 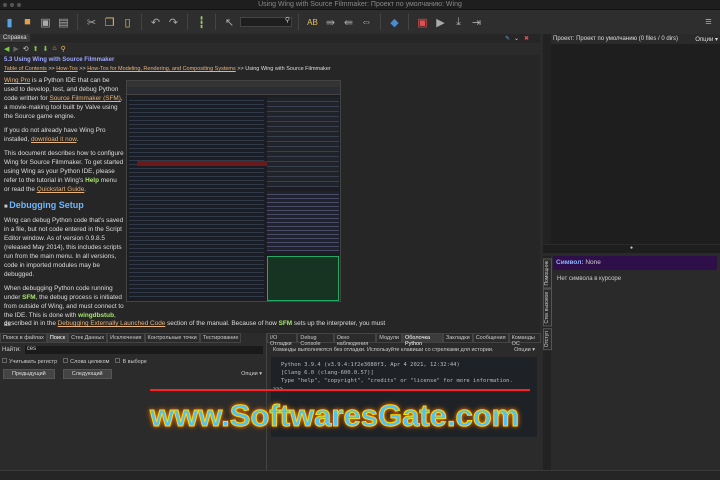 What do you see at coordinates (15, 49) in the screenshot?
I see `forward-icon: ▶` at bounding box center [15, 49].